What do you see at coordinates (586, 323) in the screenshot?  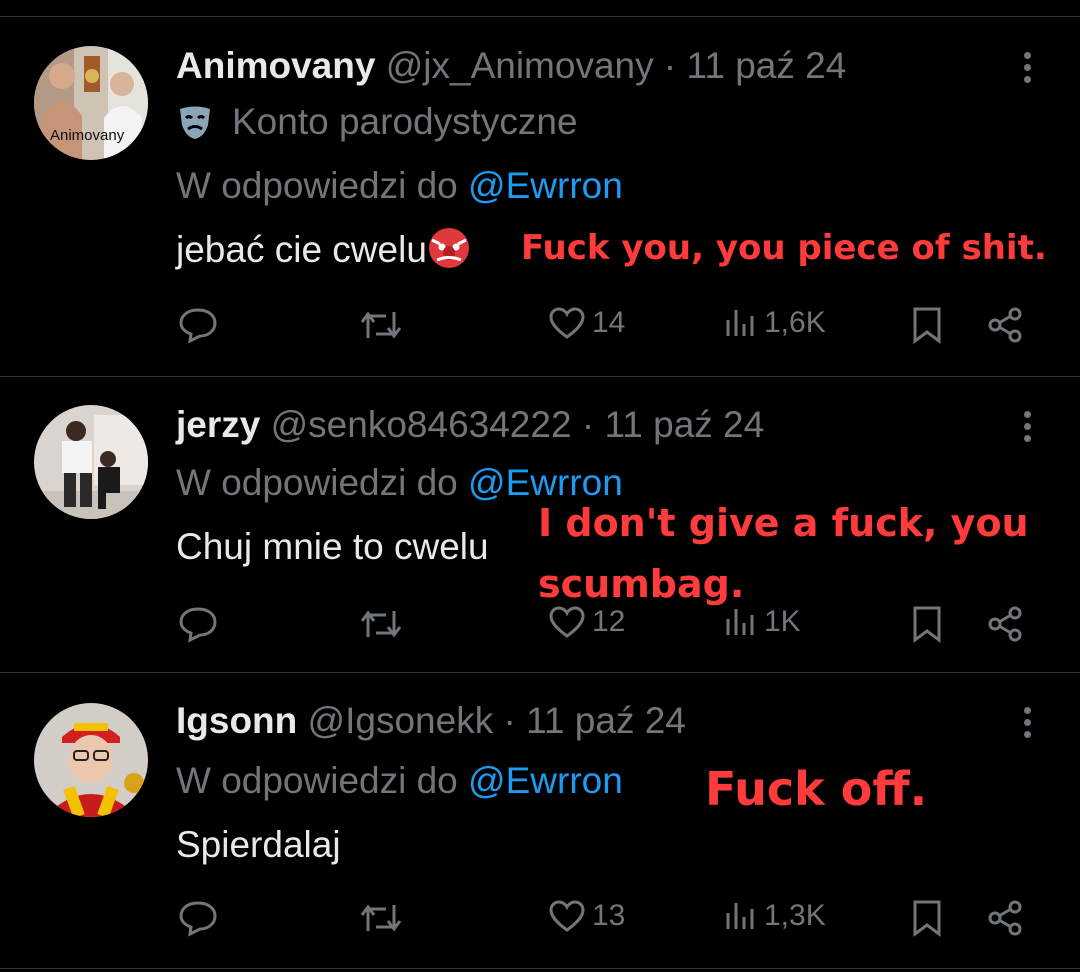 I see `like-button: 14` at bounding box center [586, 323].